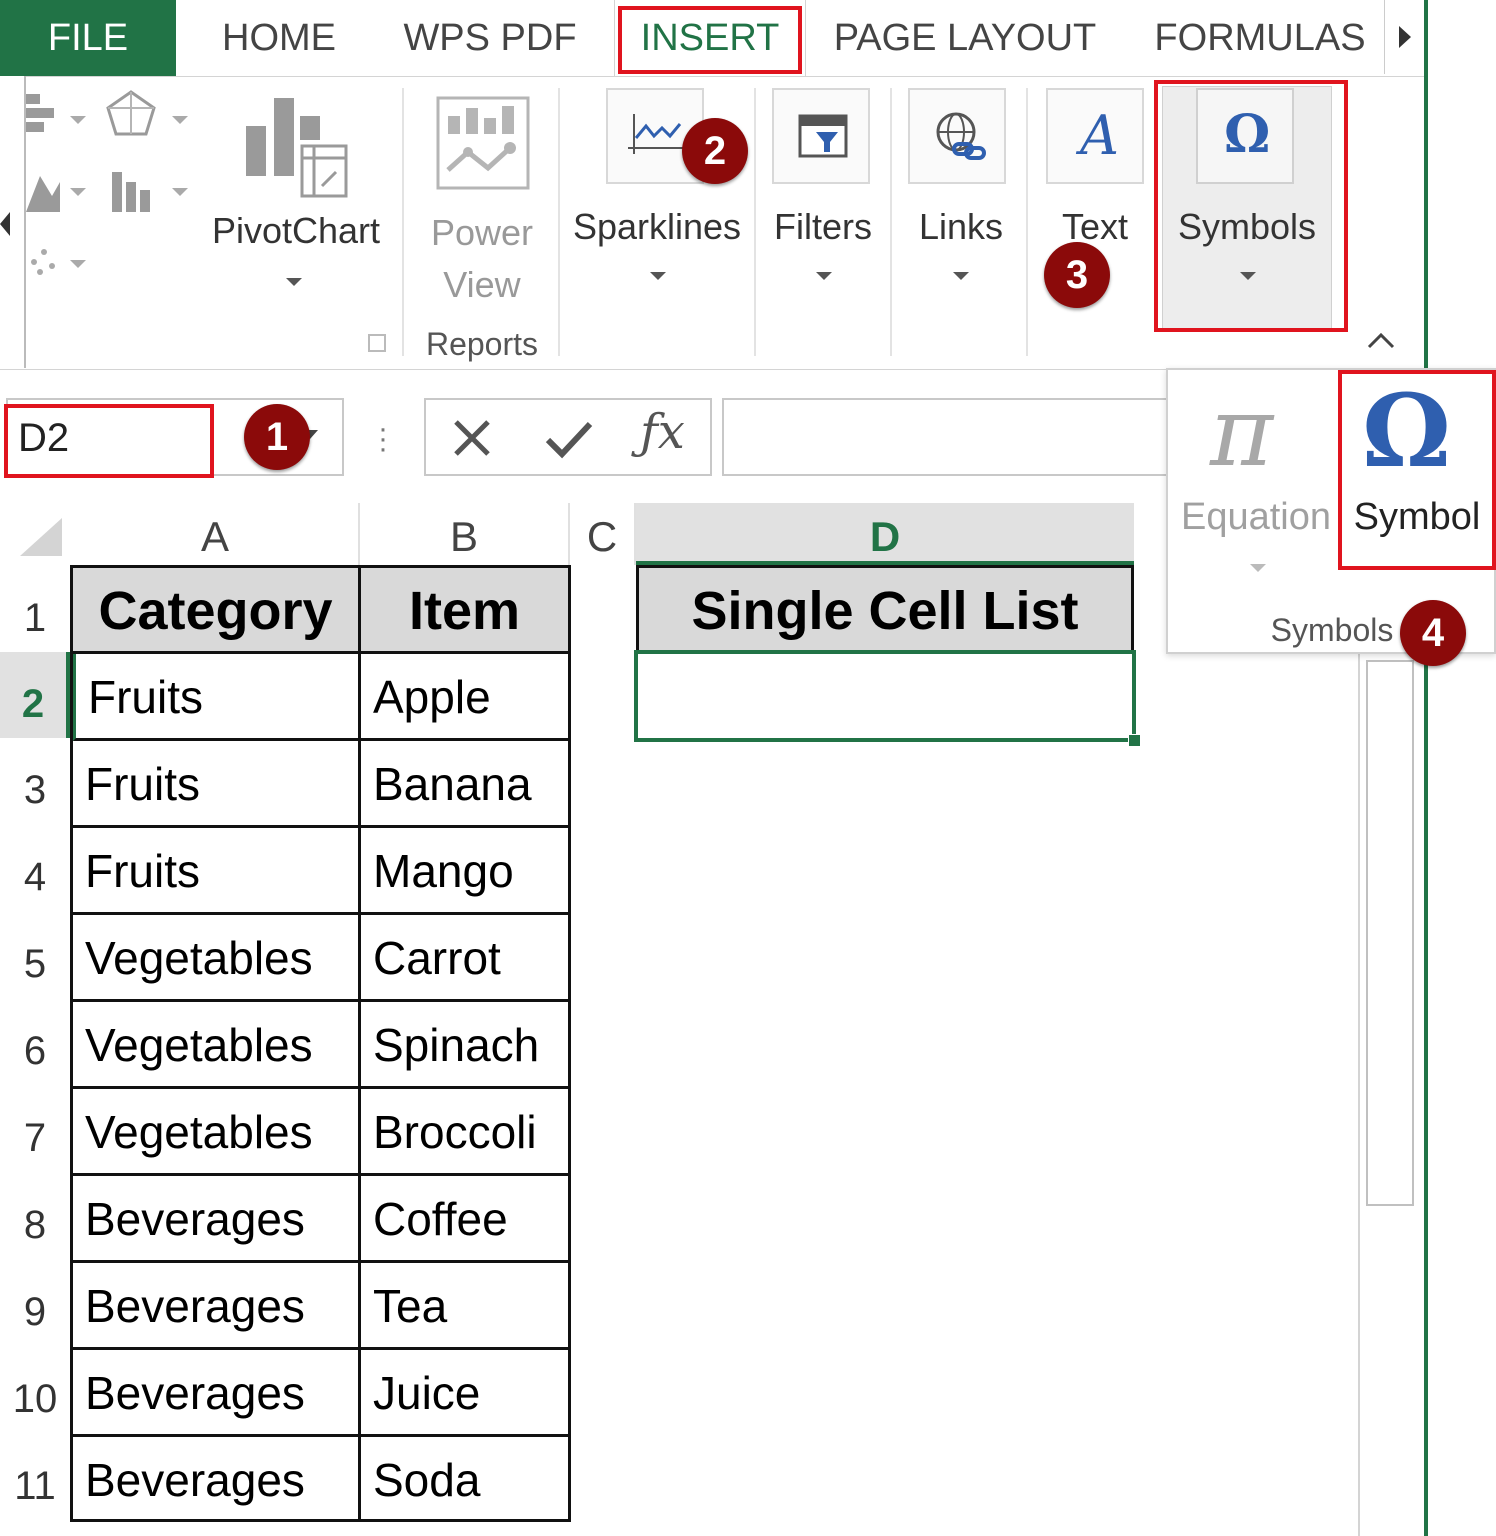  I want to click on tab-file: FILE, so click(88, 38).